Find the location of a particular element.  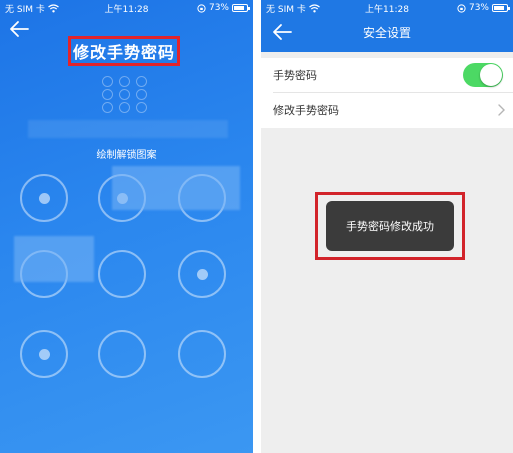

toast-message: 手势密码修改成功 is located at coordinates (390, 226).